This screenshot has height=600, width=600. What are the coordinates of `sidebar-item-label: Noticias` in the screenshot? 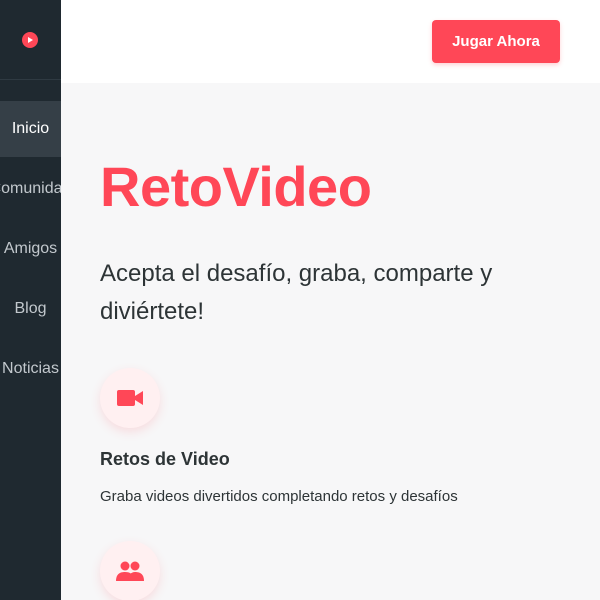 It's located at (30, 368).